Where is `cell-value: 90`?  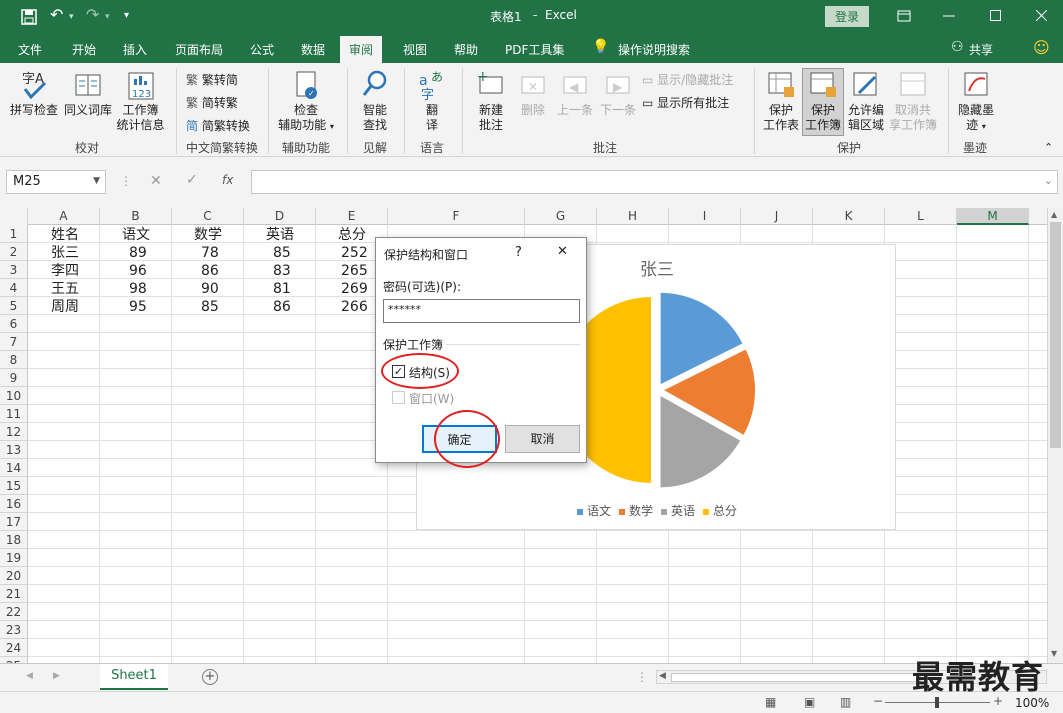 cell-value: 90 is located at coordinates (210, 289).